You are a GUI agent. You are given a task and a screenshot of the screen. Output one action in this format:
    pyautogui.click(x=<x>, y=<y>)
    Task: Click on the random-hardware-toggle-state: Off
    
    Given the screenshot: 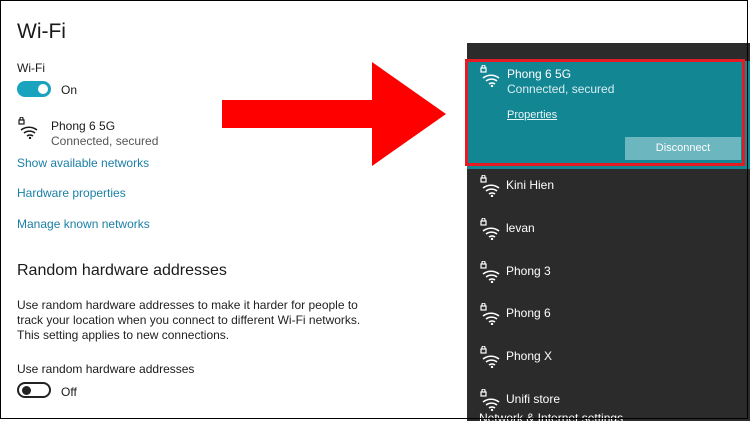 What is the action you would take?
    pyautogui.click(x=69, y=392)
    